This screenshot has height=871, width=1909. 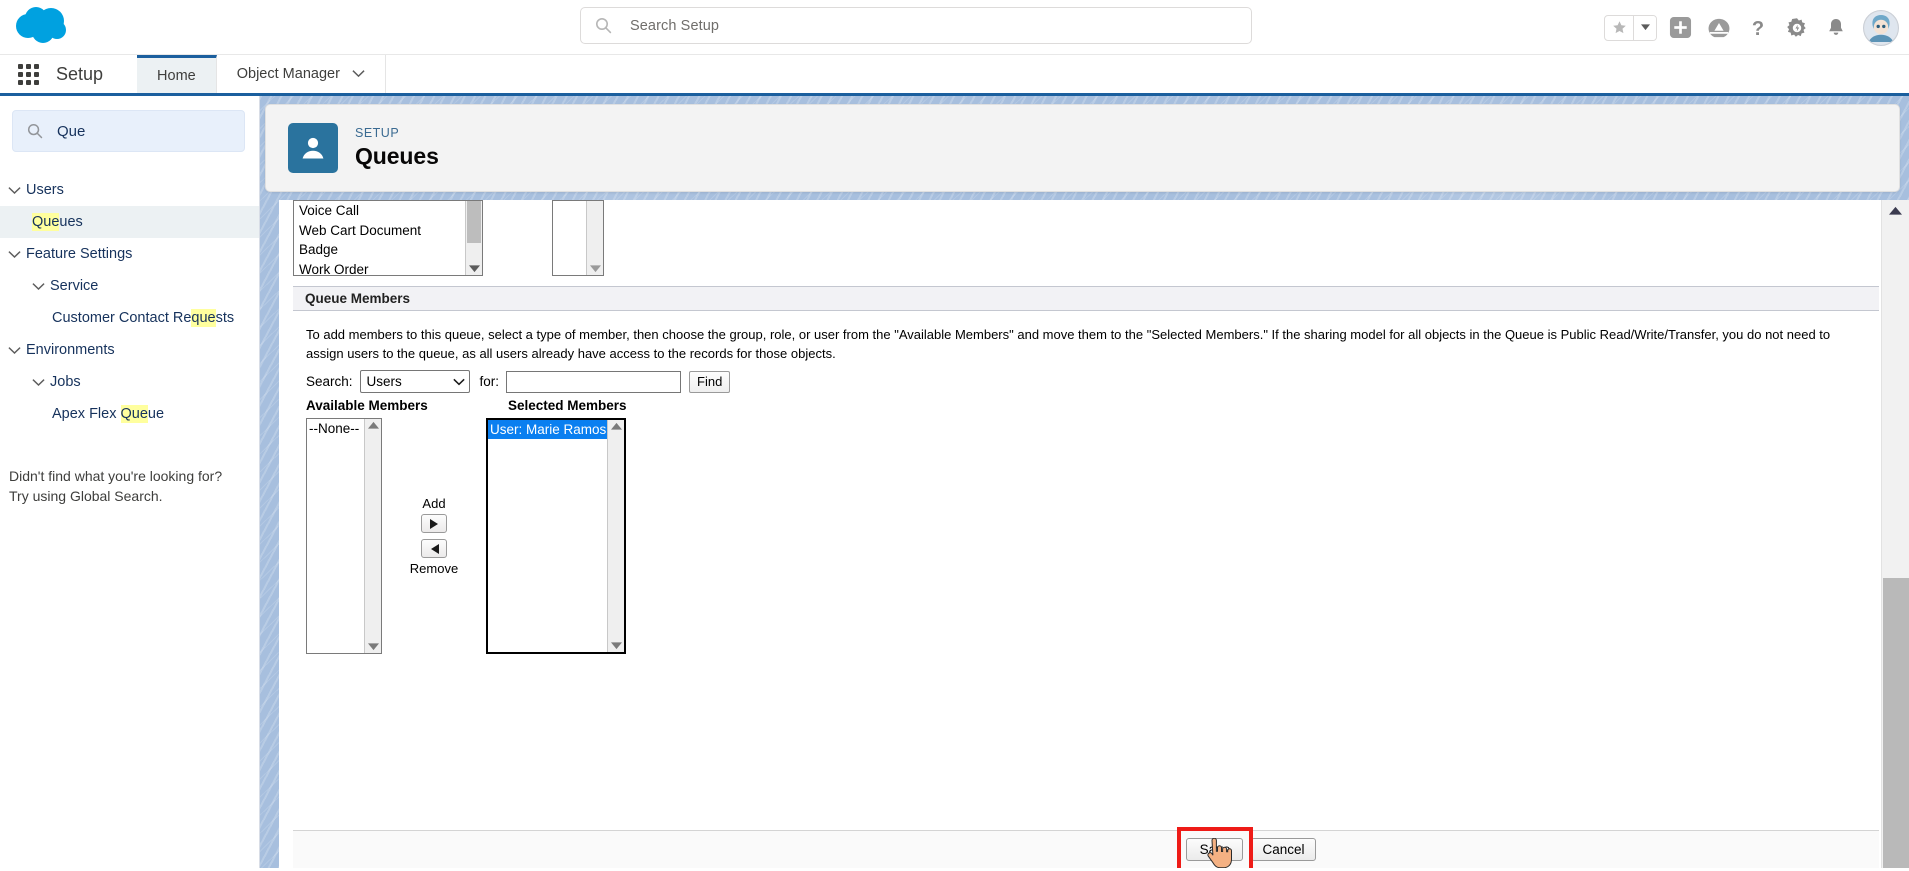 I want to click on app-name-setup: Setup, so click(x=80, y=73).